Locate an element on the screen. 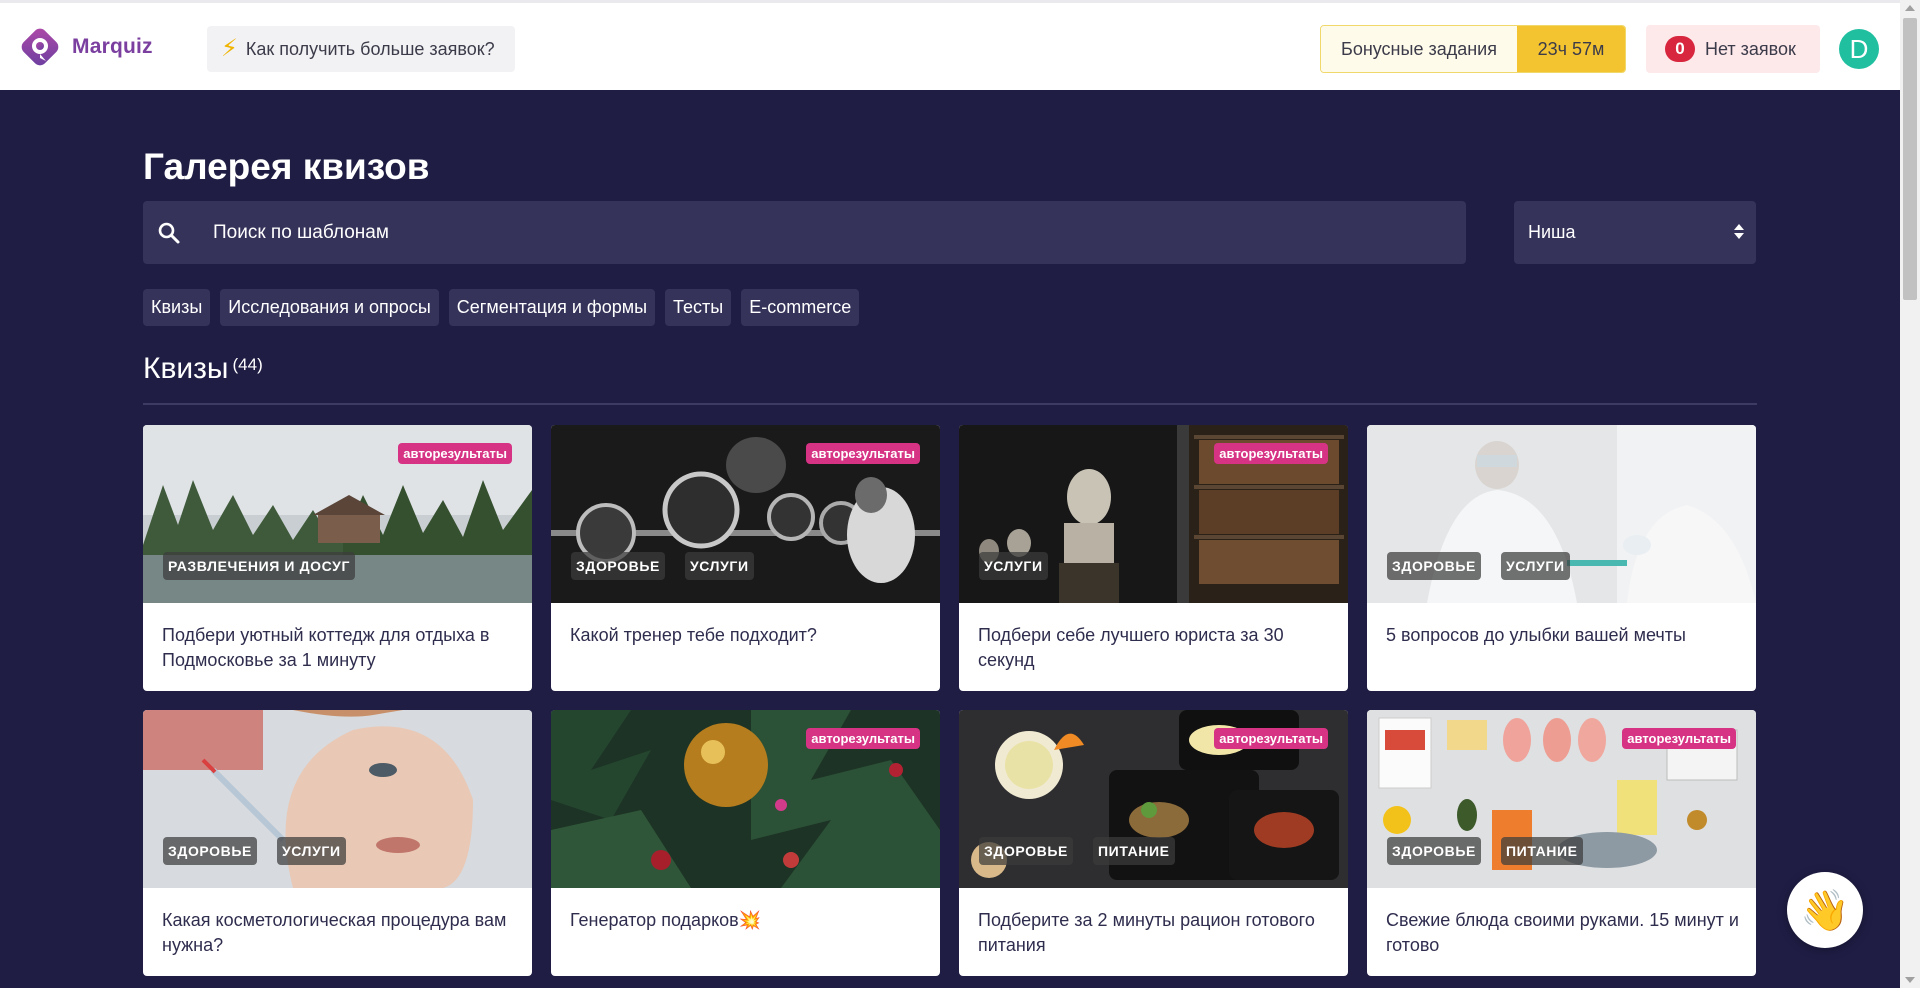  waving-hand-icon: 👋 is located at coordinates (1825, 910).